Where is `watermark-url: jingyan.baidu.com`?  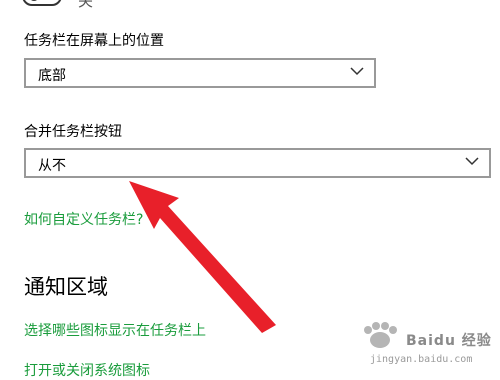 watermark-url: jingyan.baidu.com is located at coordinates (421, 359).